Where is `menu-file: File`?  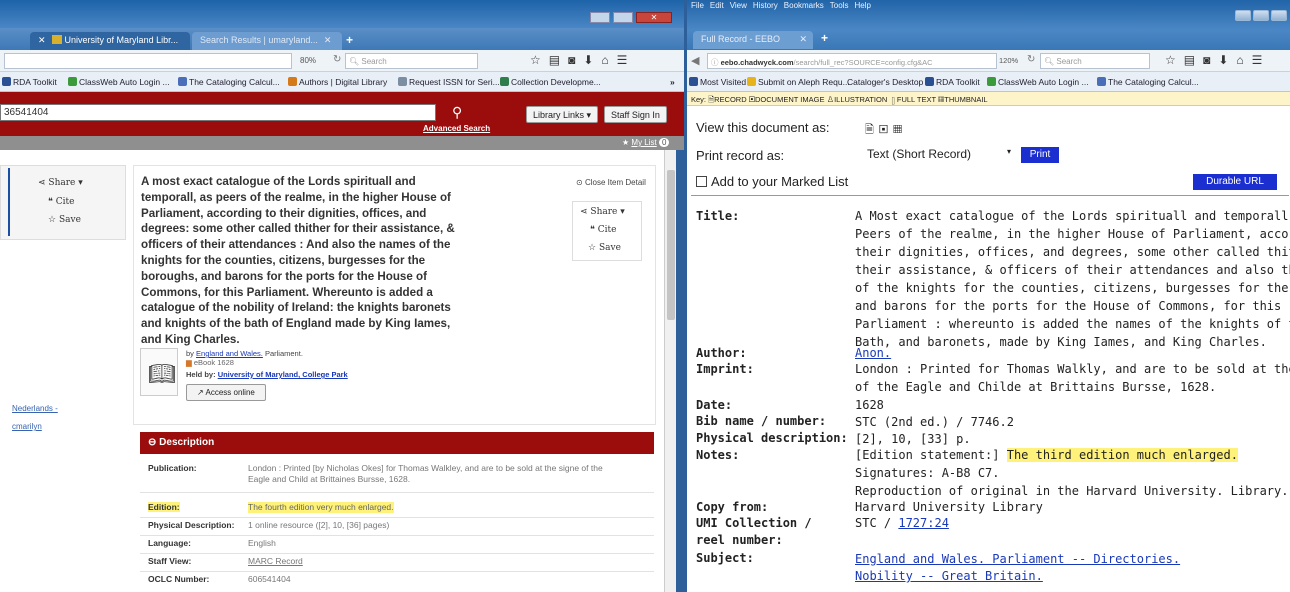
menu-file: File is located at coordinates (697, 5).